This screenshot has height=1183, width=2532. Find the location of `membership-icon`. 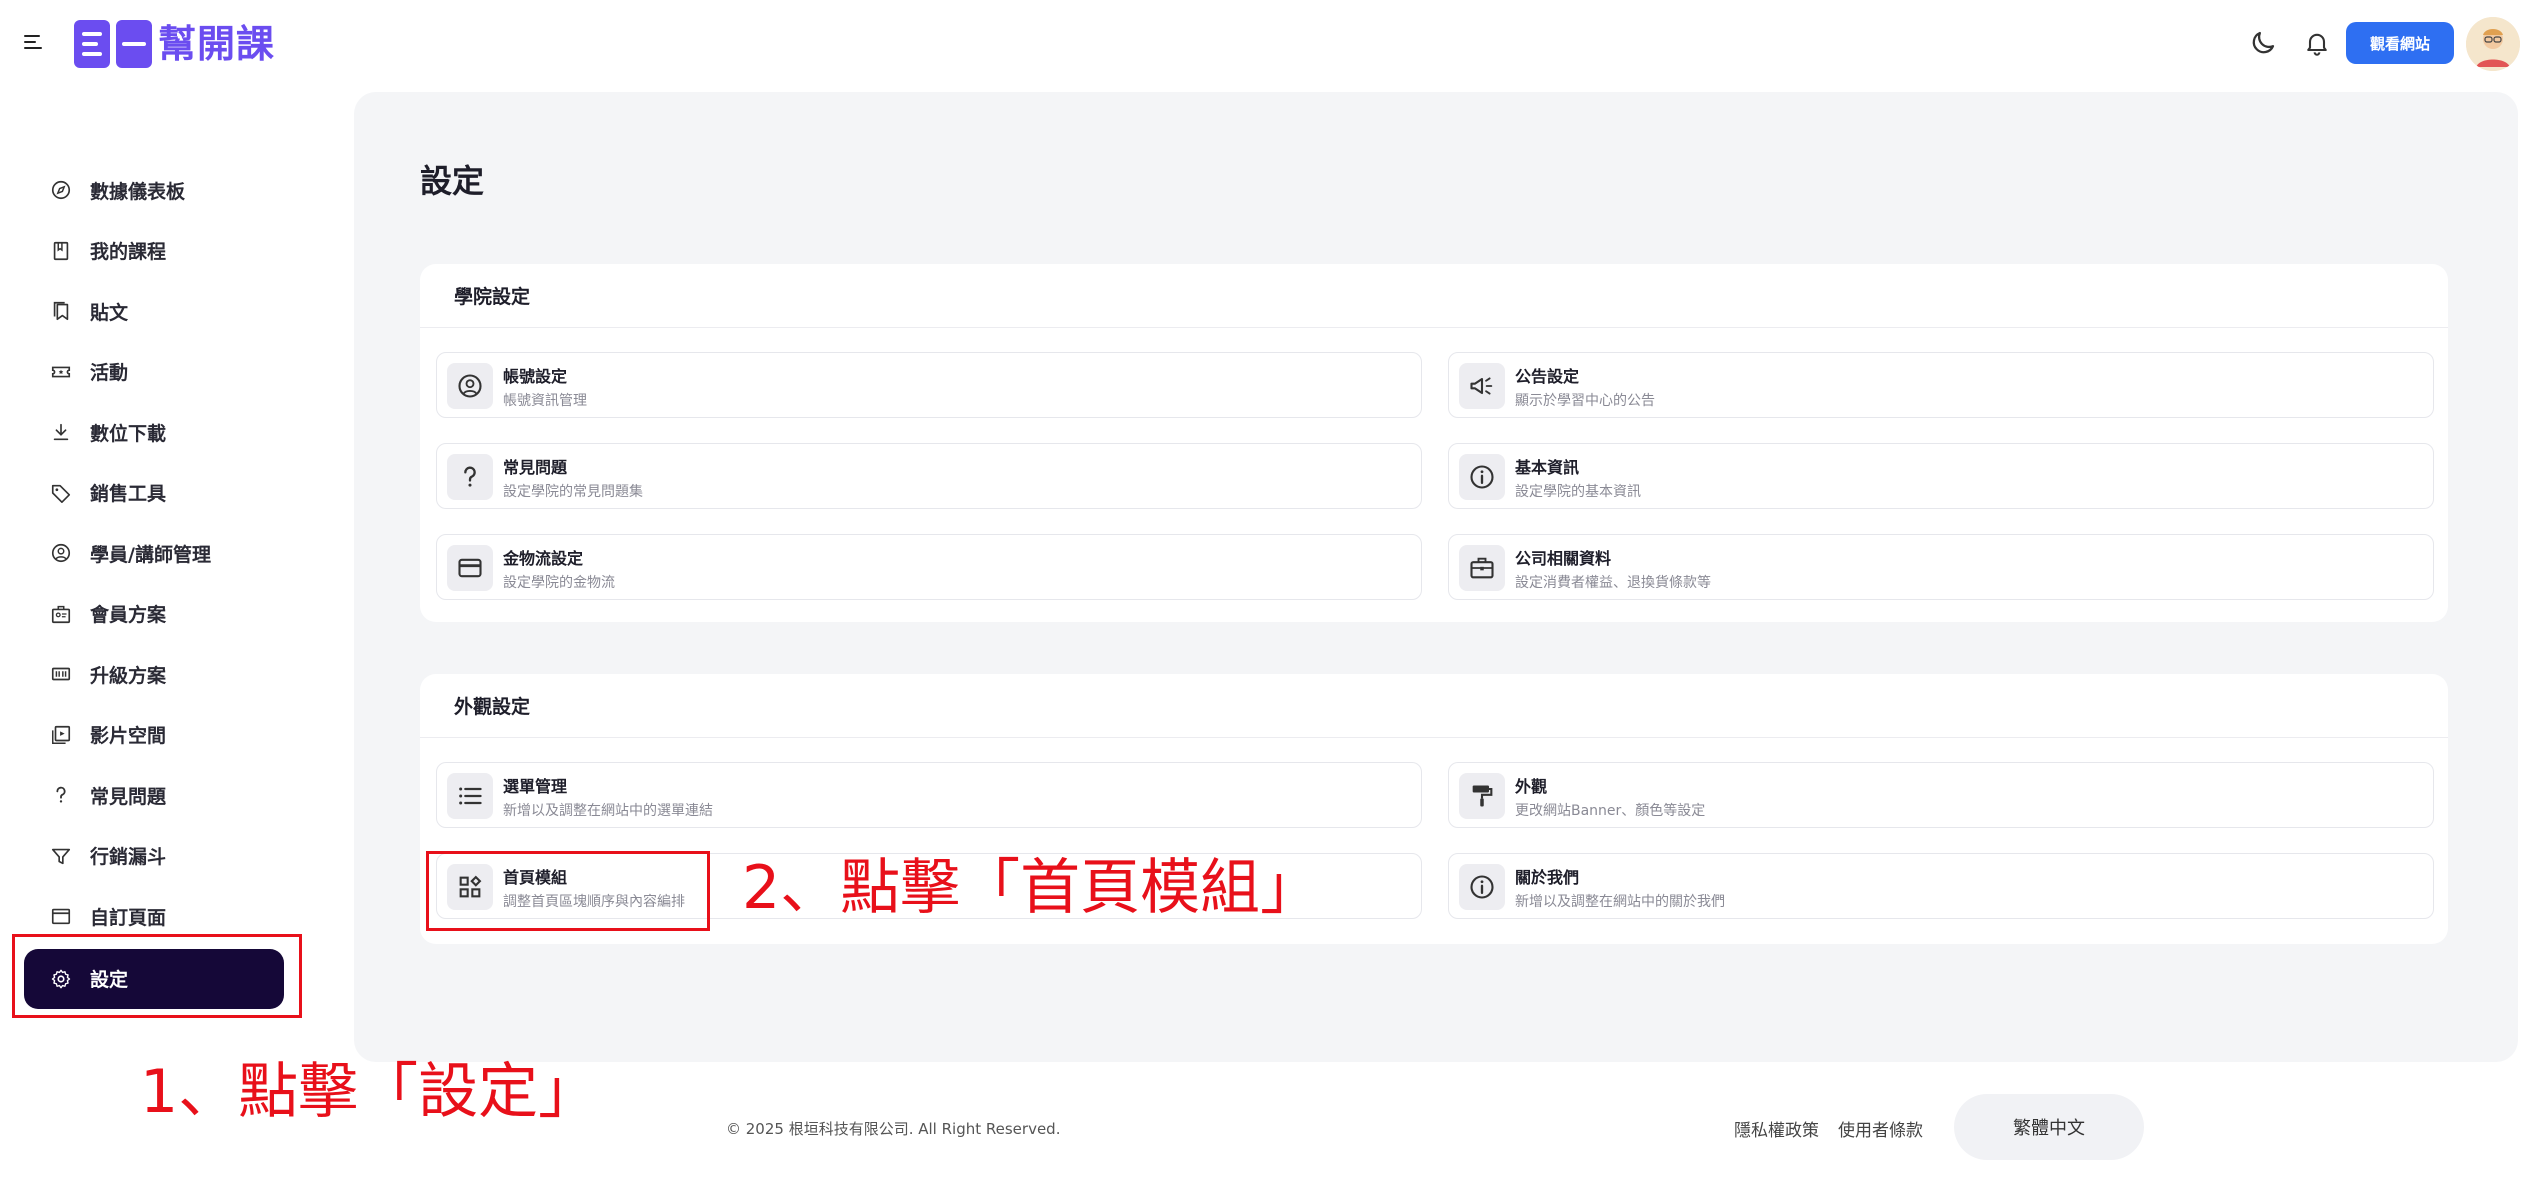

membership-icon is located at coordinates (61, 614).